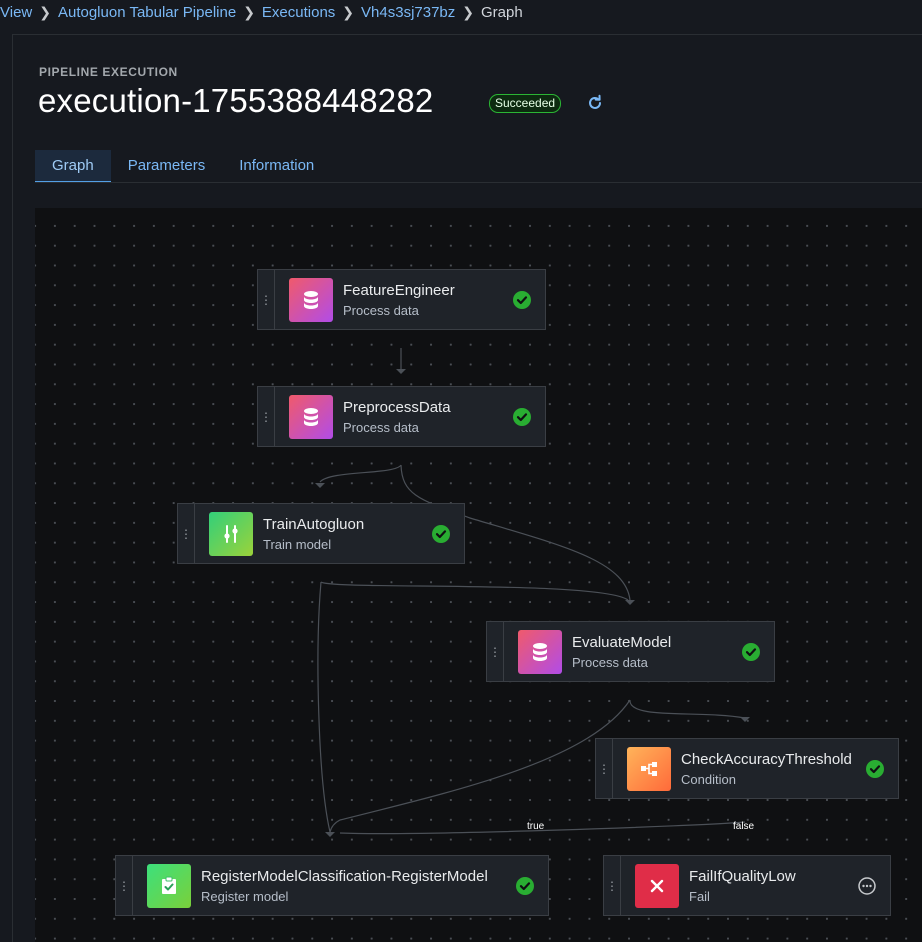 The image size is (922, 942). What do you see at coordinates (73, 166) in the screenshot?
I see `tab-graph: Graph` at bounding box center [73, 166].